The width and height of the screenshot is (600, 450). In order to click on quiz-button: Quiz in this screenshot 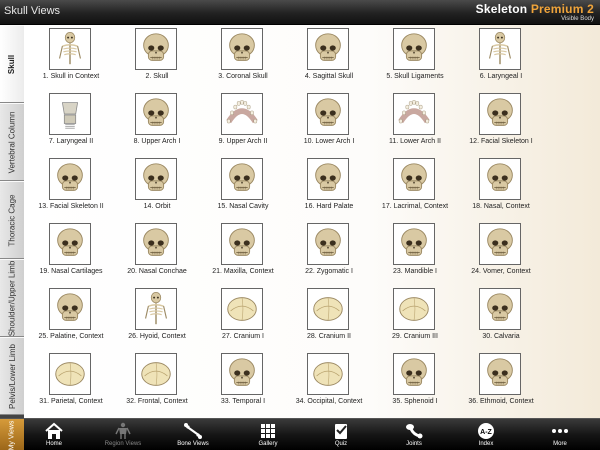, I will do `click(341, 434)`.